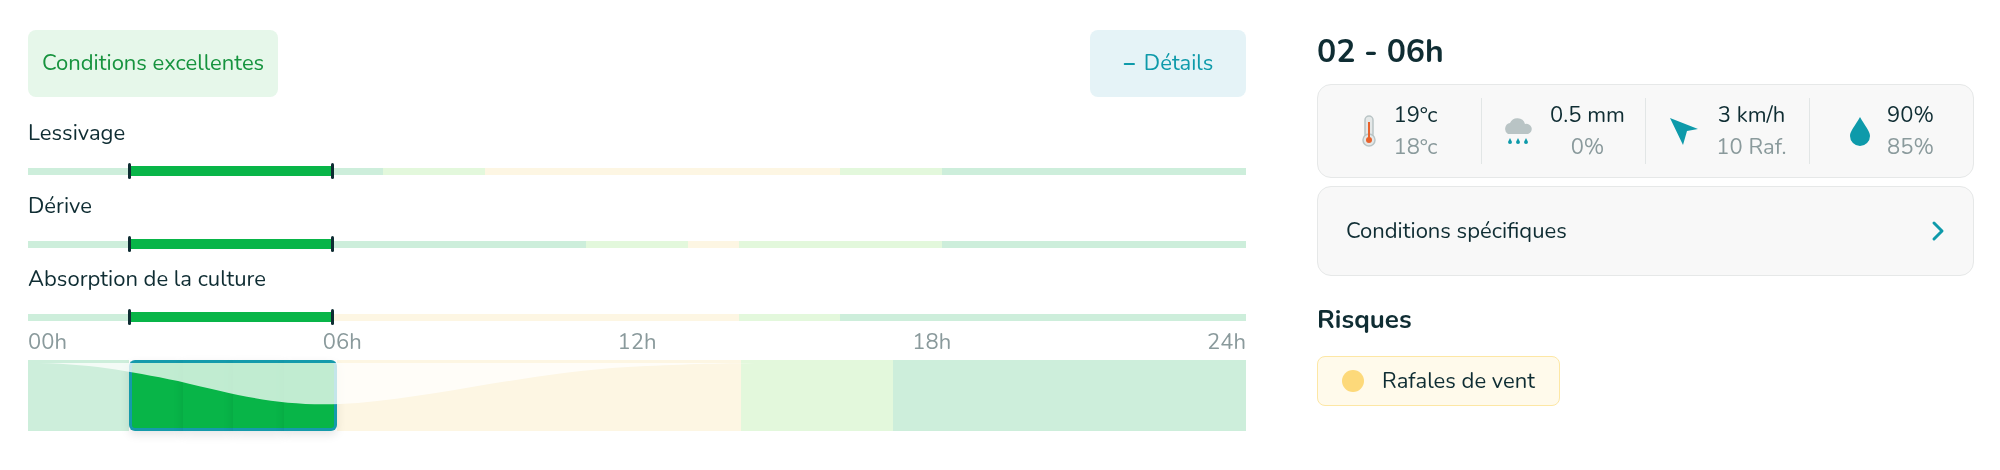 The height and width of the screenshot is (470, 2000). Describe the element at coordinates (1938, 231) in the screenshot. I see `chevron-right-icon` at that location.